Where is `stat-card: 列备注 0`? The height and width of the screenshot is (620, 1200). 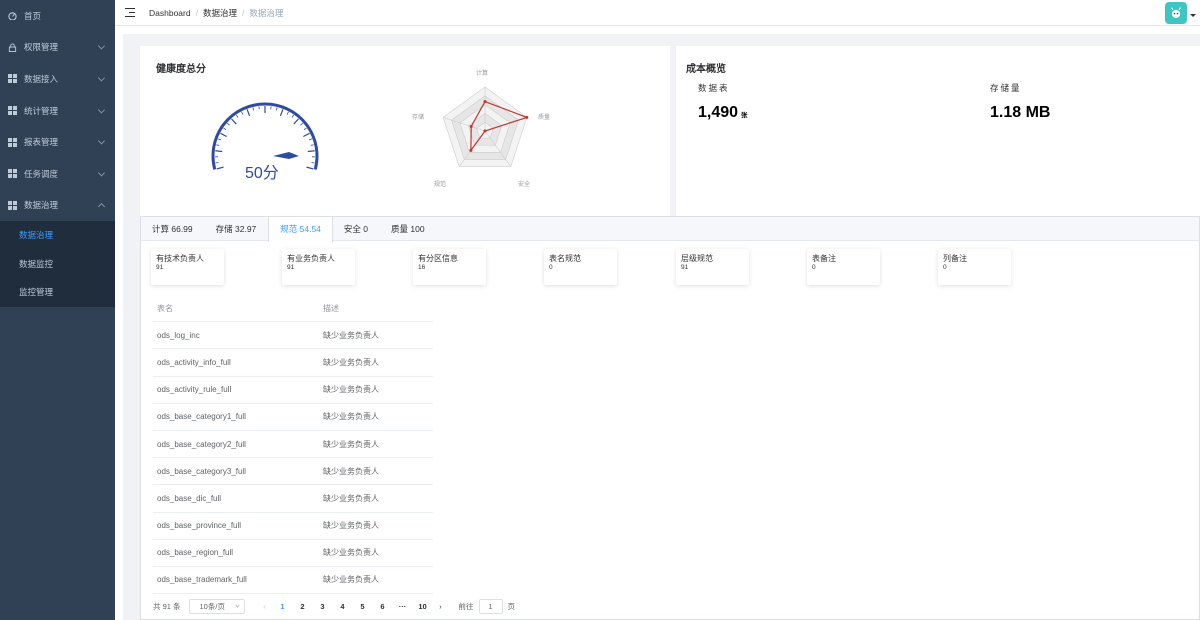
stat-card: 列备注 0 is located at coordinates (974, 267).